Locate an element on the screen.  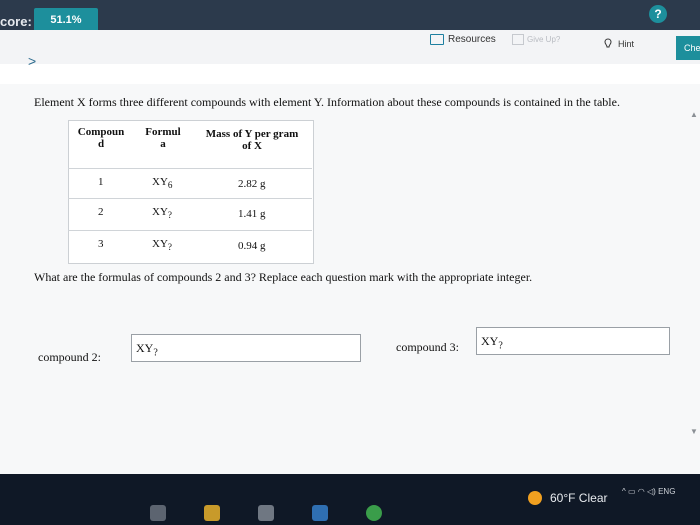
table-row-3-mass: 0.94 g is located at coordinates (252, 246).